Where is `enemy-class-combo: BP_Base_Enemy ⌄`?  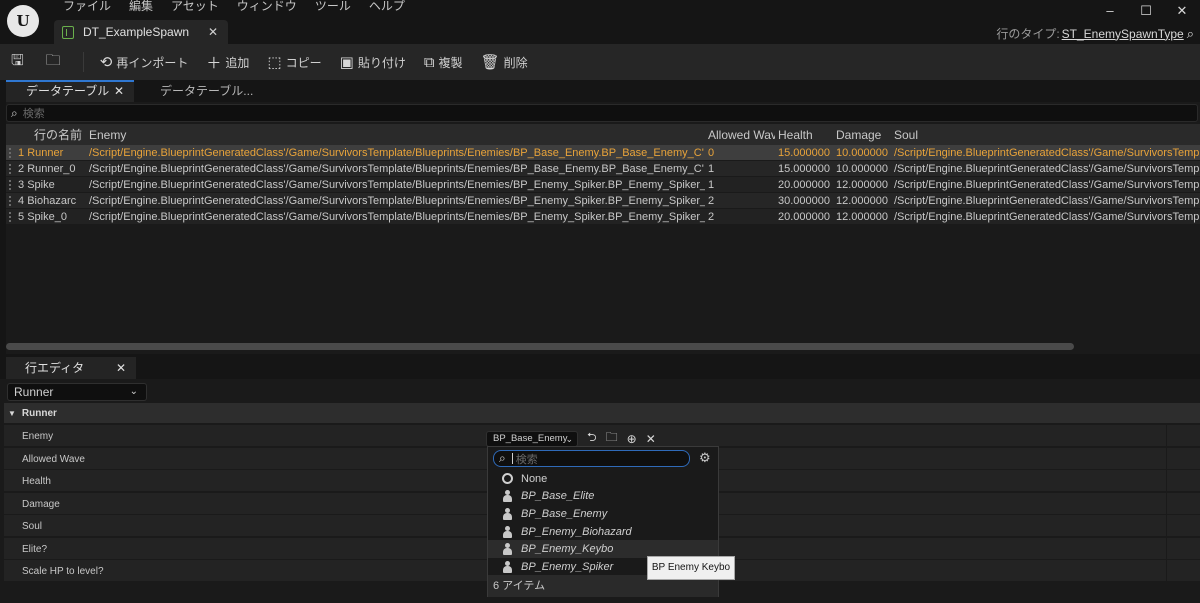 enemy-class-combo: BP_Base_Enemy ⌄ is located at coordinates (532, 438).